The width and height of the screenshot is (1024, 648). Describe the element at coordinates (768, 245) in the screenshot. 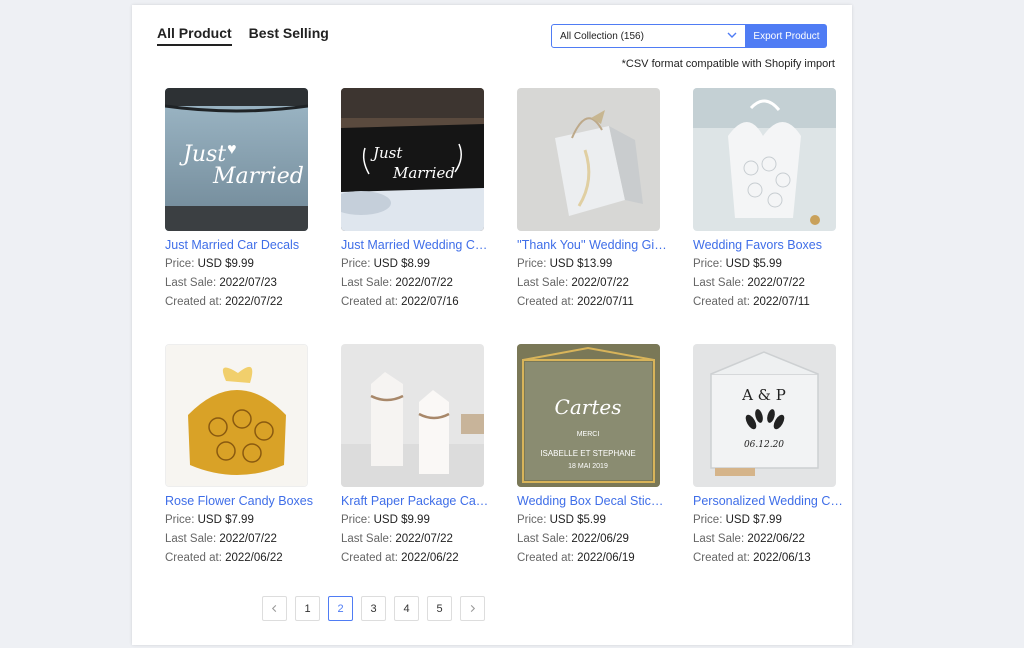

I see `product-title: Wedding Favors Boxes` at that location.